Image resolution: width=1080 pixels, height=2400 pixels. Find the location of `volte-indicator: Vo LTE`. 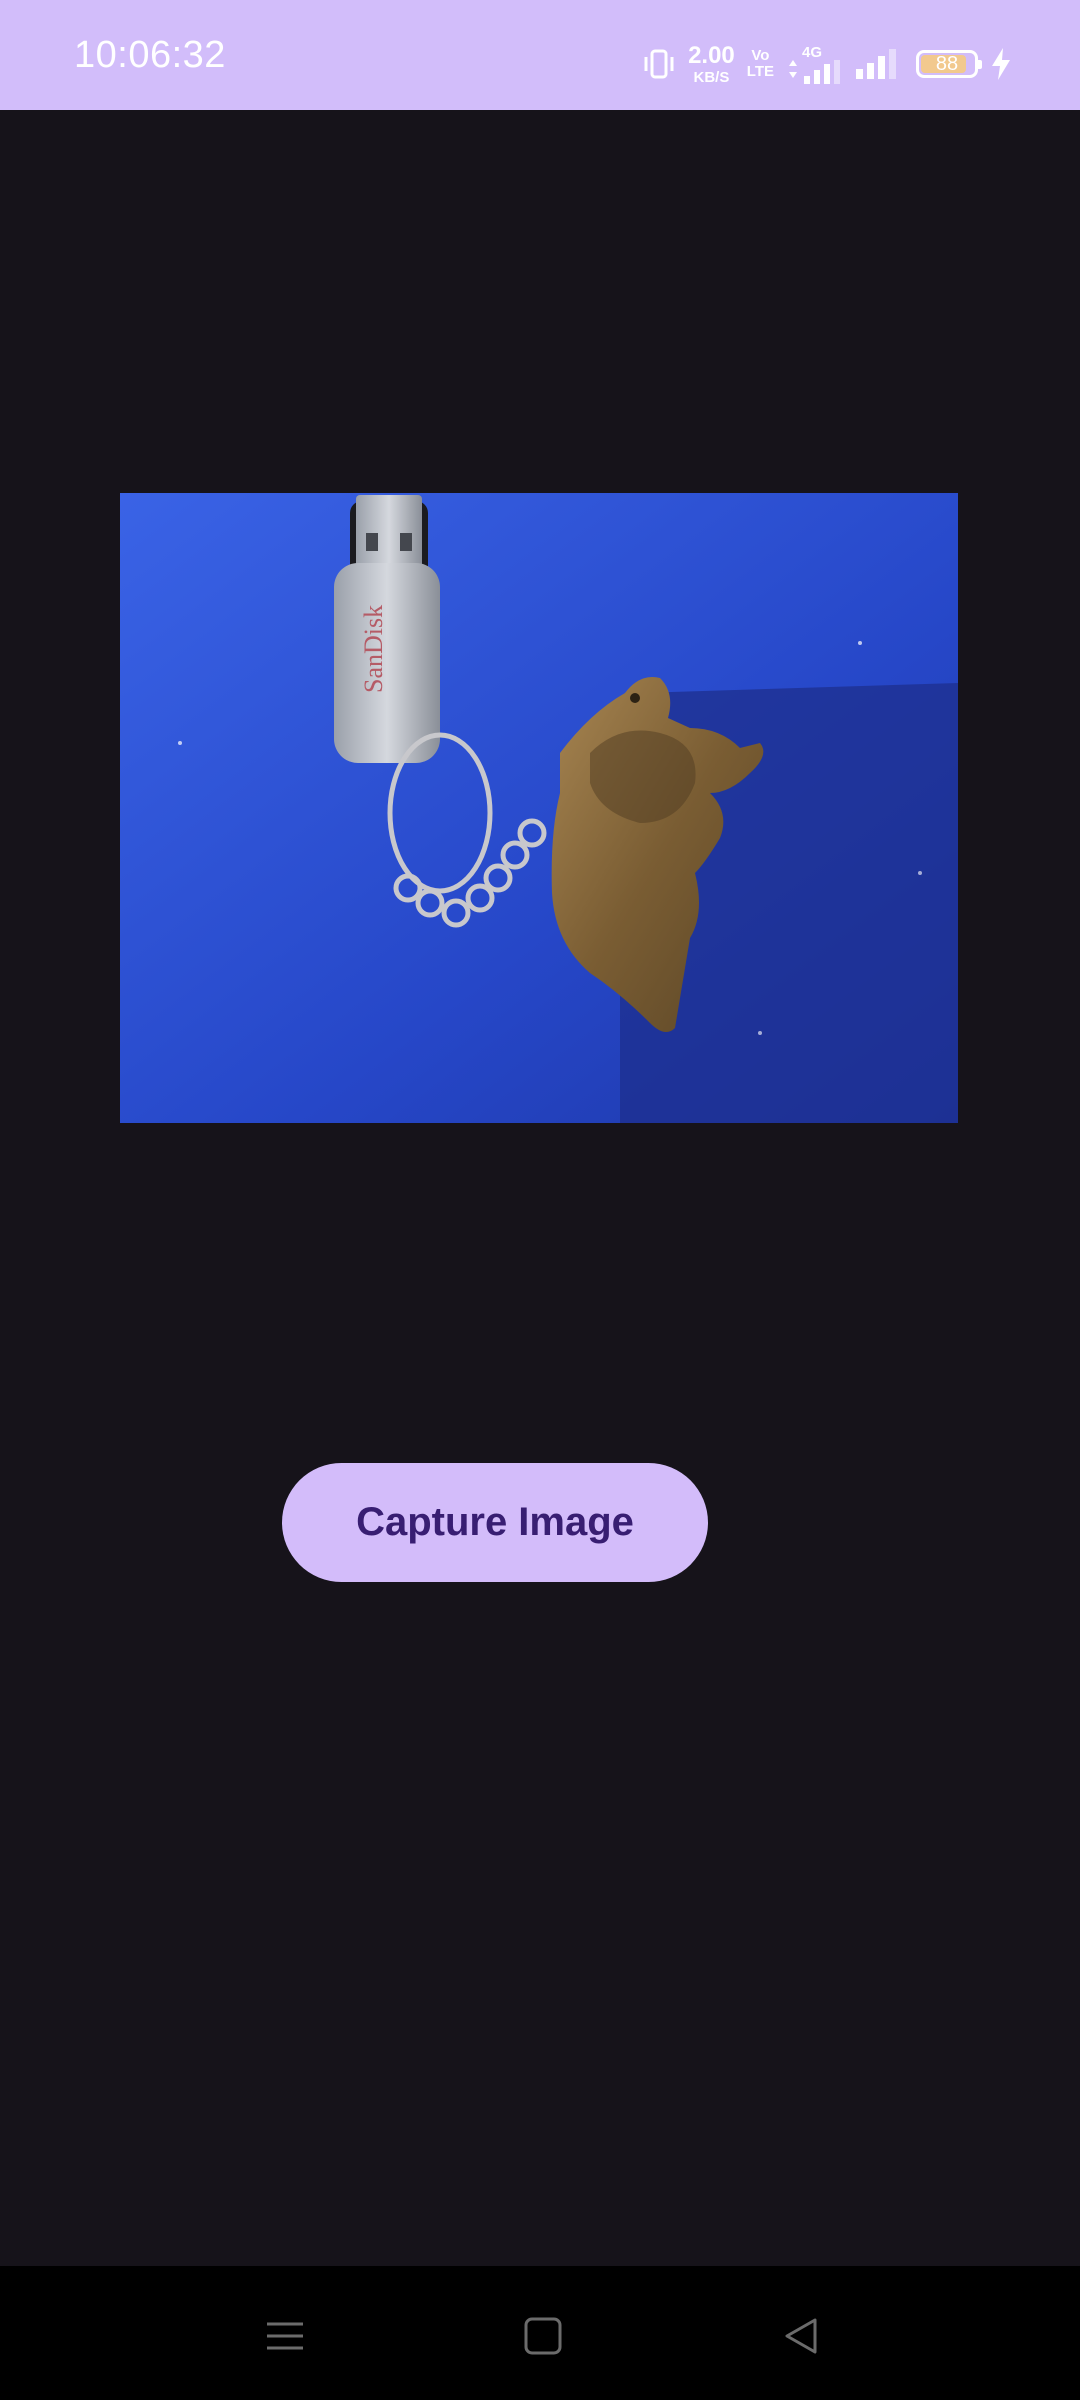

volte-indicator: Vo LTE is located at coordinates (760, 64).